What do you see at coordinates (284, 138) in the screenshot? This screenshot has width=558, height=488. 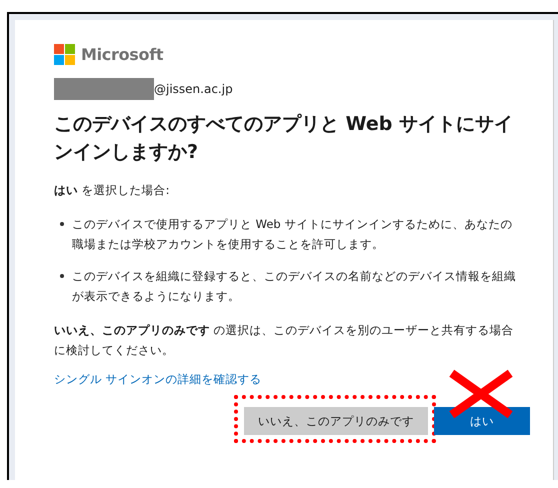 I see `dialog-heading: このデバイスのすべてのアプリと Web サイトにサインインしますか?` at bounding box center [284, 138].